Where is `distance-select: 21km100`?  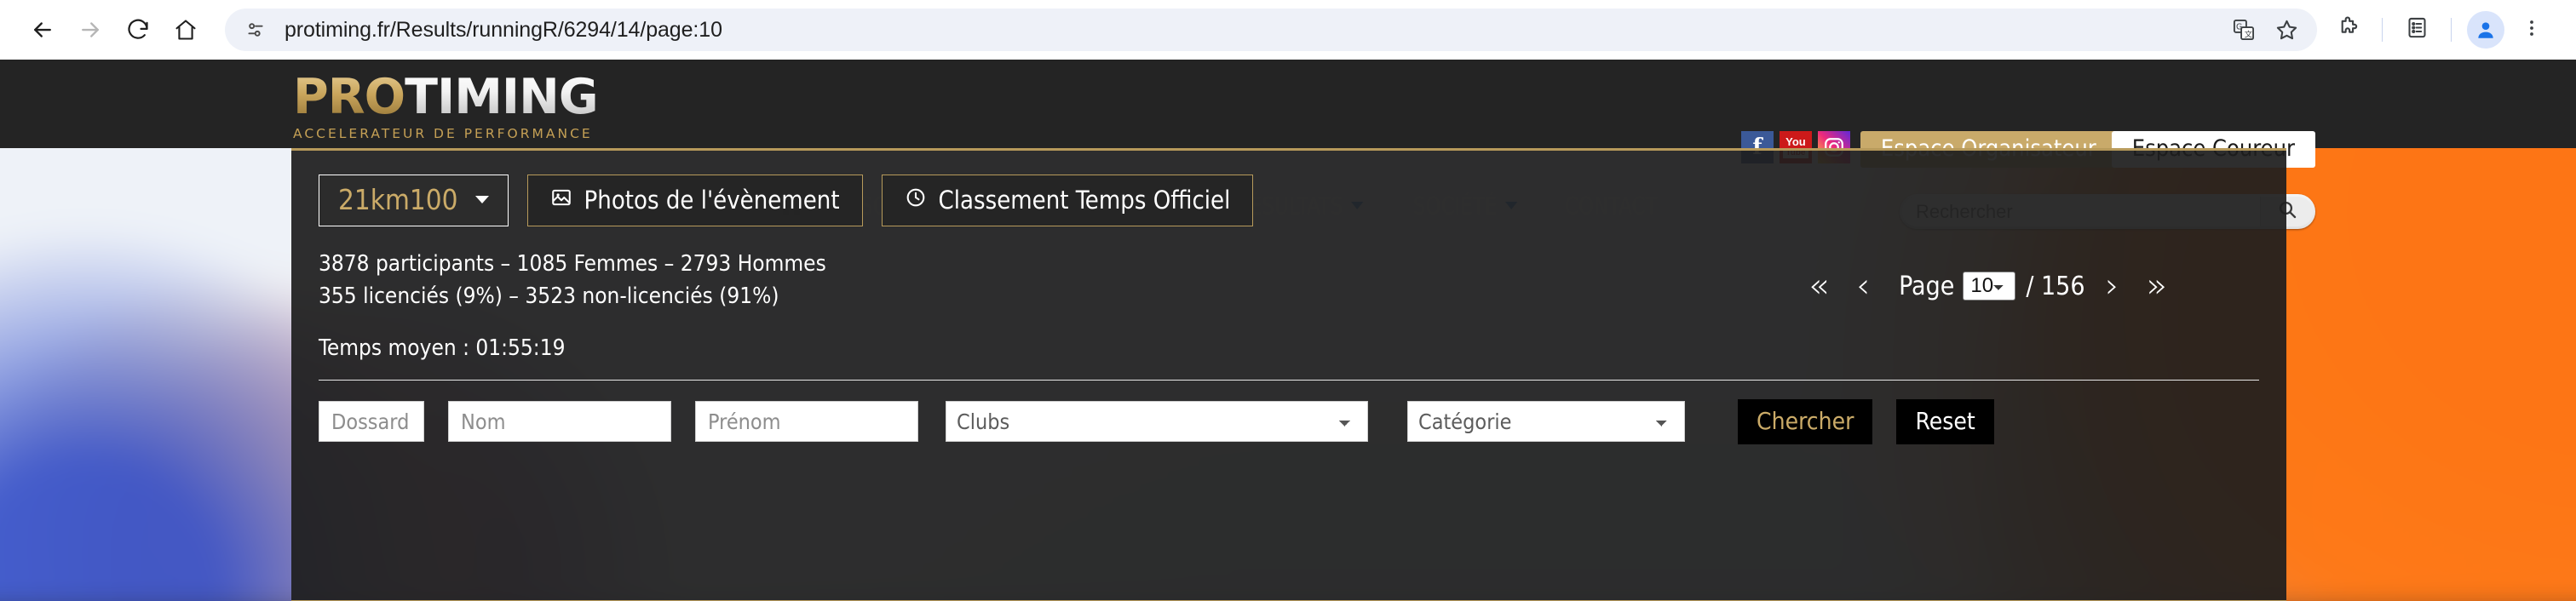
distance-select: 21km100 is located at coordinates (414, 200).